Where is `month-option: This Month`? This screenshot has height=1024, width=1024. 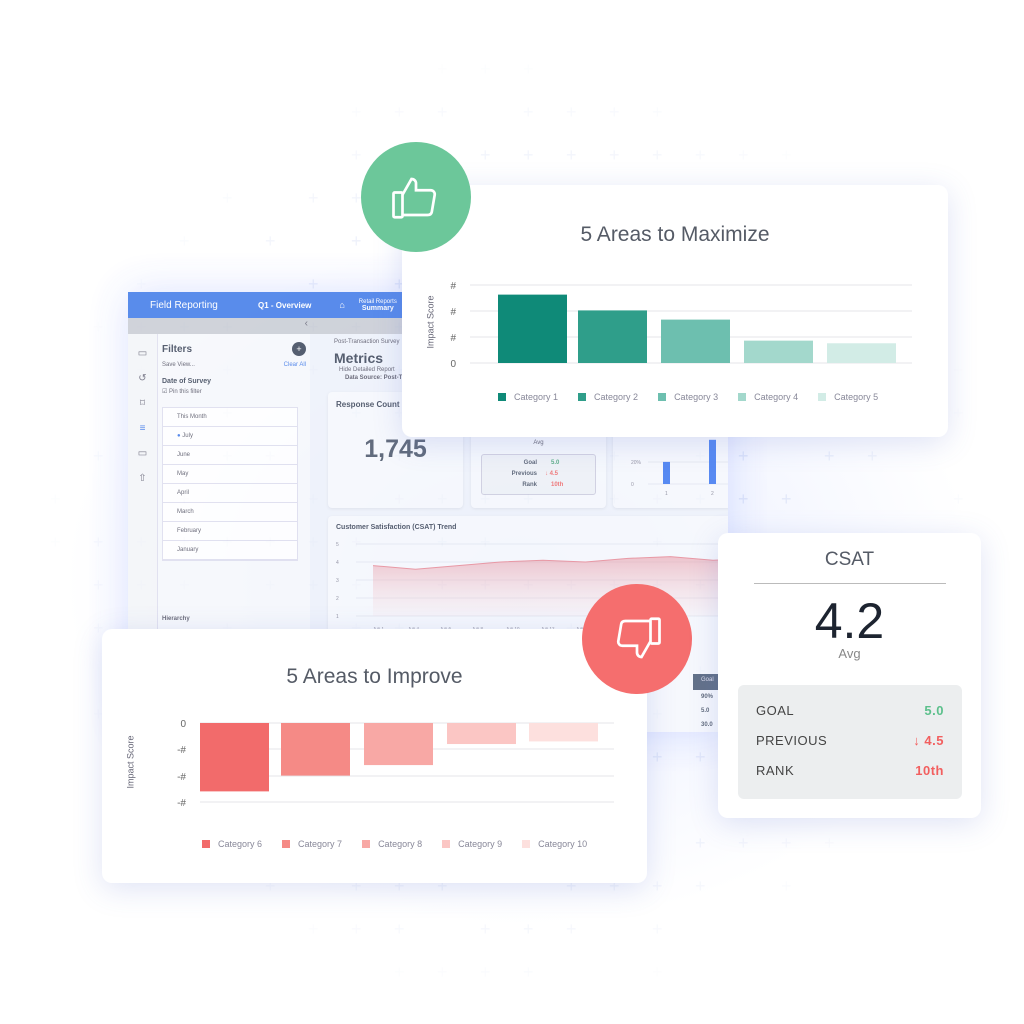
month-option: This Month is located at coordinates (230, 417).